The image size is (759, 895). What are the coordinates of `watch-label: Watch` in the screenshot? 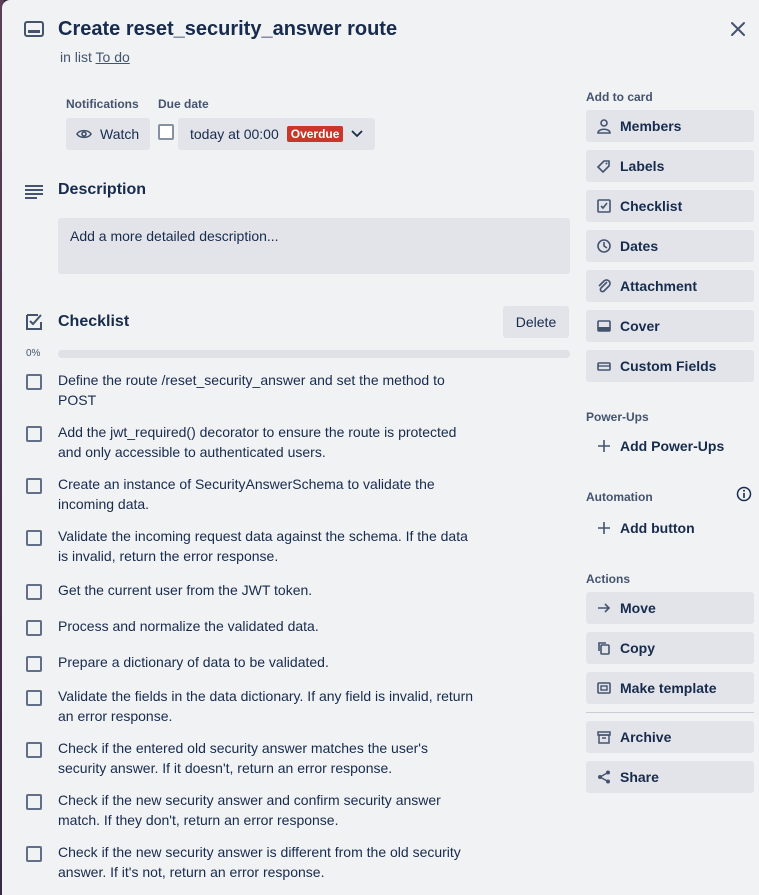 It's located at (120, 134).